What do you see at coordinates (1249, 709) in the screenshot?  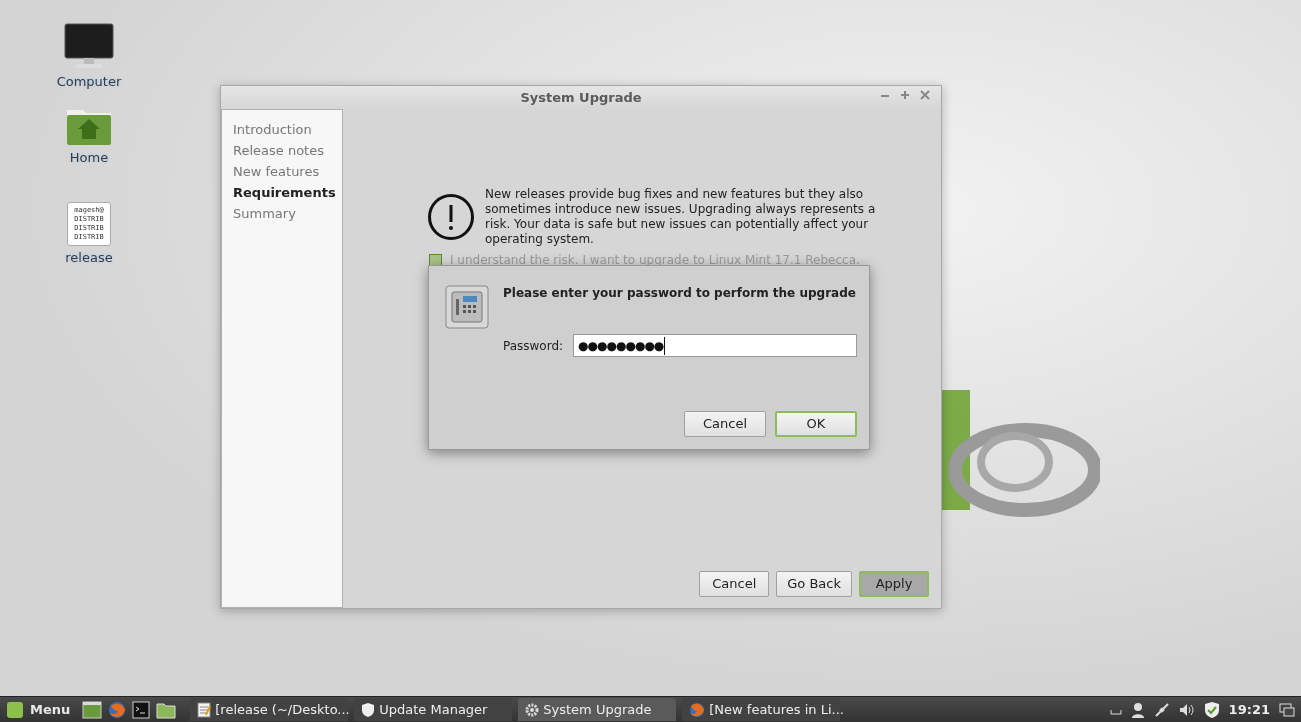 I see `clock: 19:21` at bounding box center [1249, 709].